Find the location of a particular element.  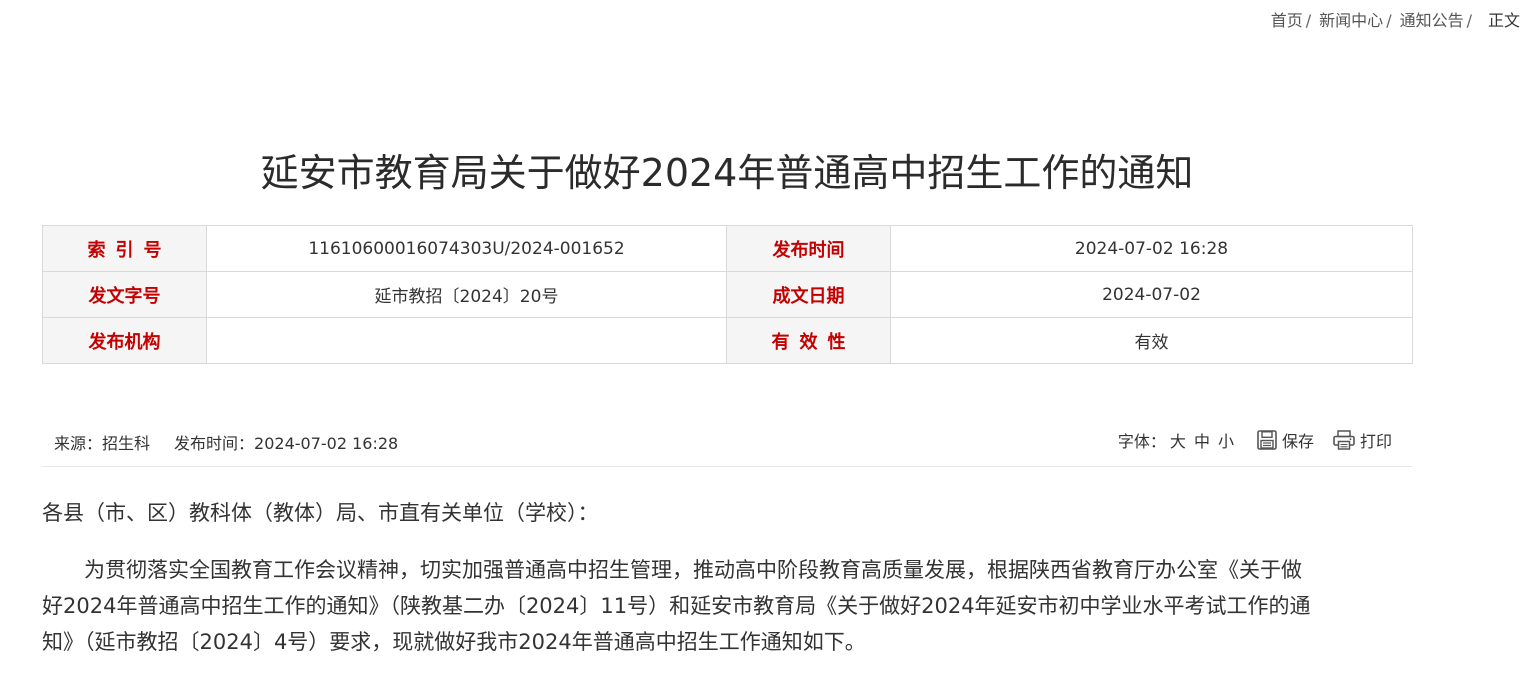

save-icon is located at coordinates (1267, 440).